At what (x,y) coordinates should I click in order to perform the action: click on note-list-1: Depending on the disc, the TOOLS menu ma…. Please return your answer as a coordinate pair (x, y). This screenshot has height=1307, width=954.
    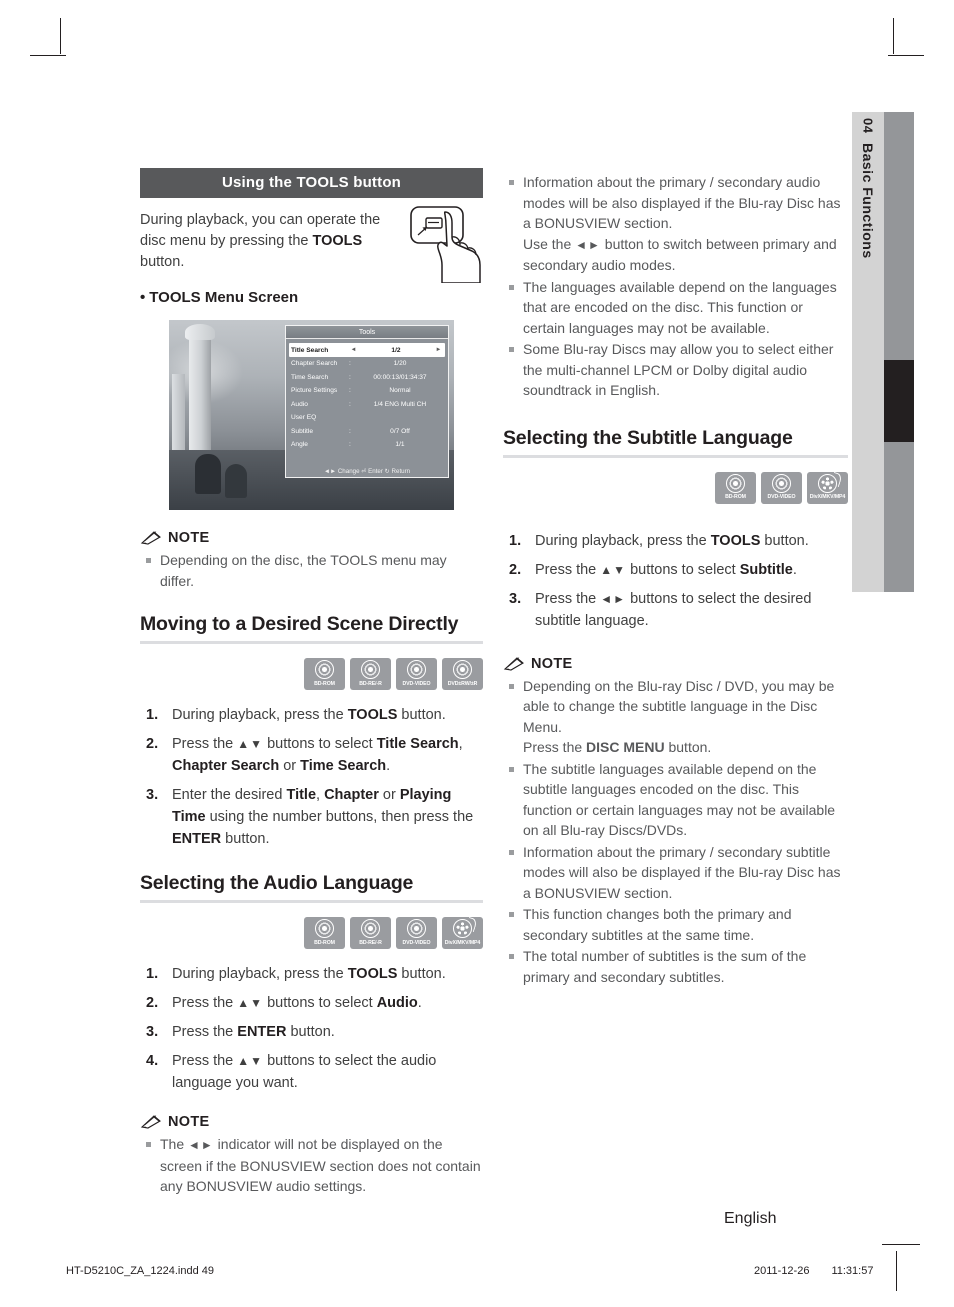
    Looking at the image, I should click on (311, 570).